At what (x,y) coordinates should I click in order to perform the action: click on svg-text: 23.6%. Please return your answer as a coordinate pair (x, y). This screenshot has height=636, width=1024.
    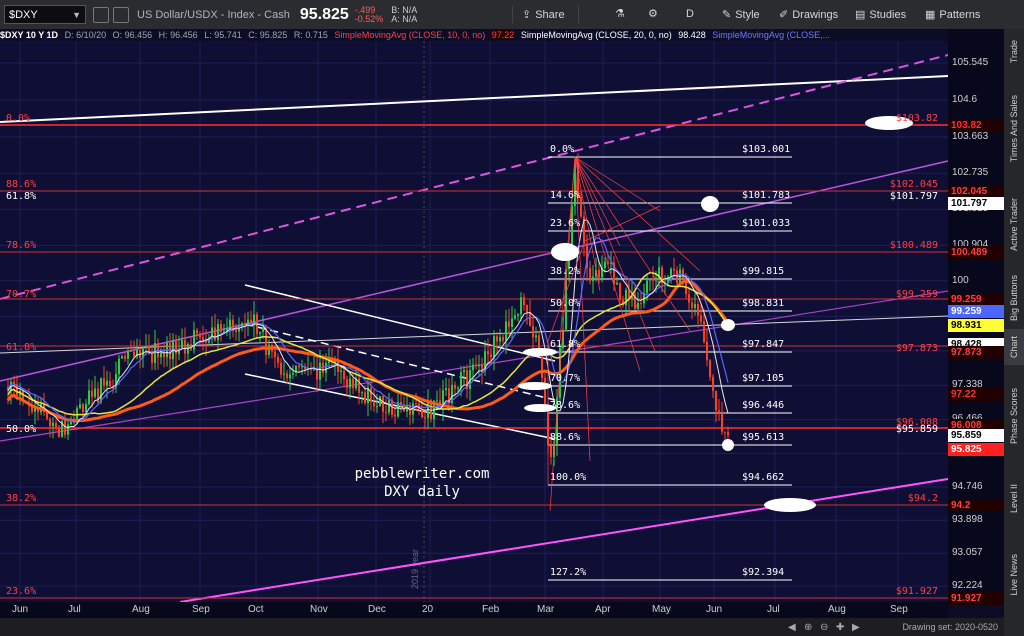
    Looking at the image, I should click on (21, 591).